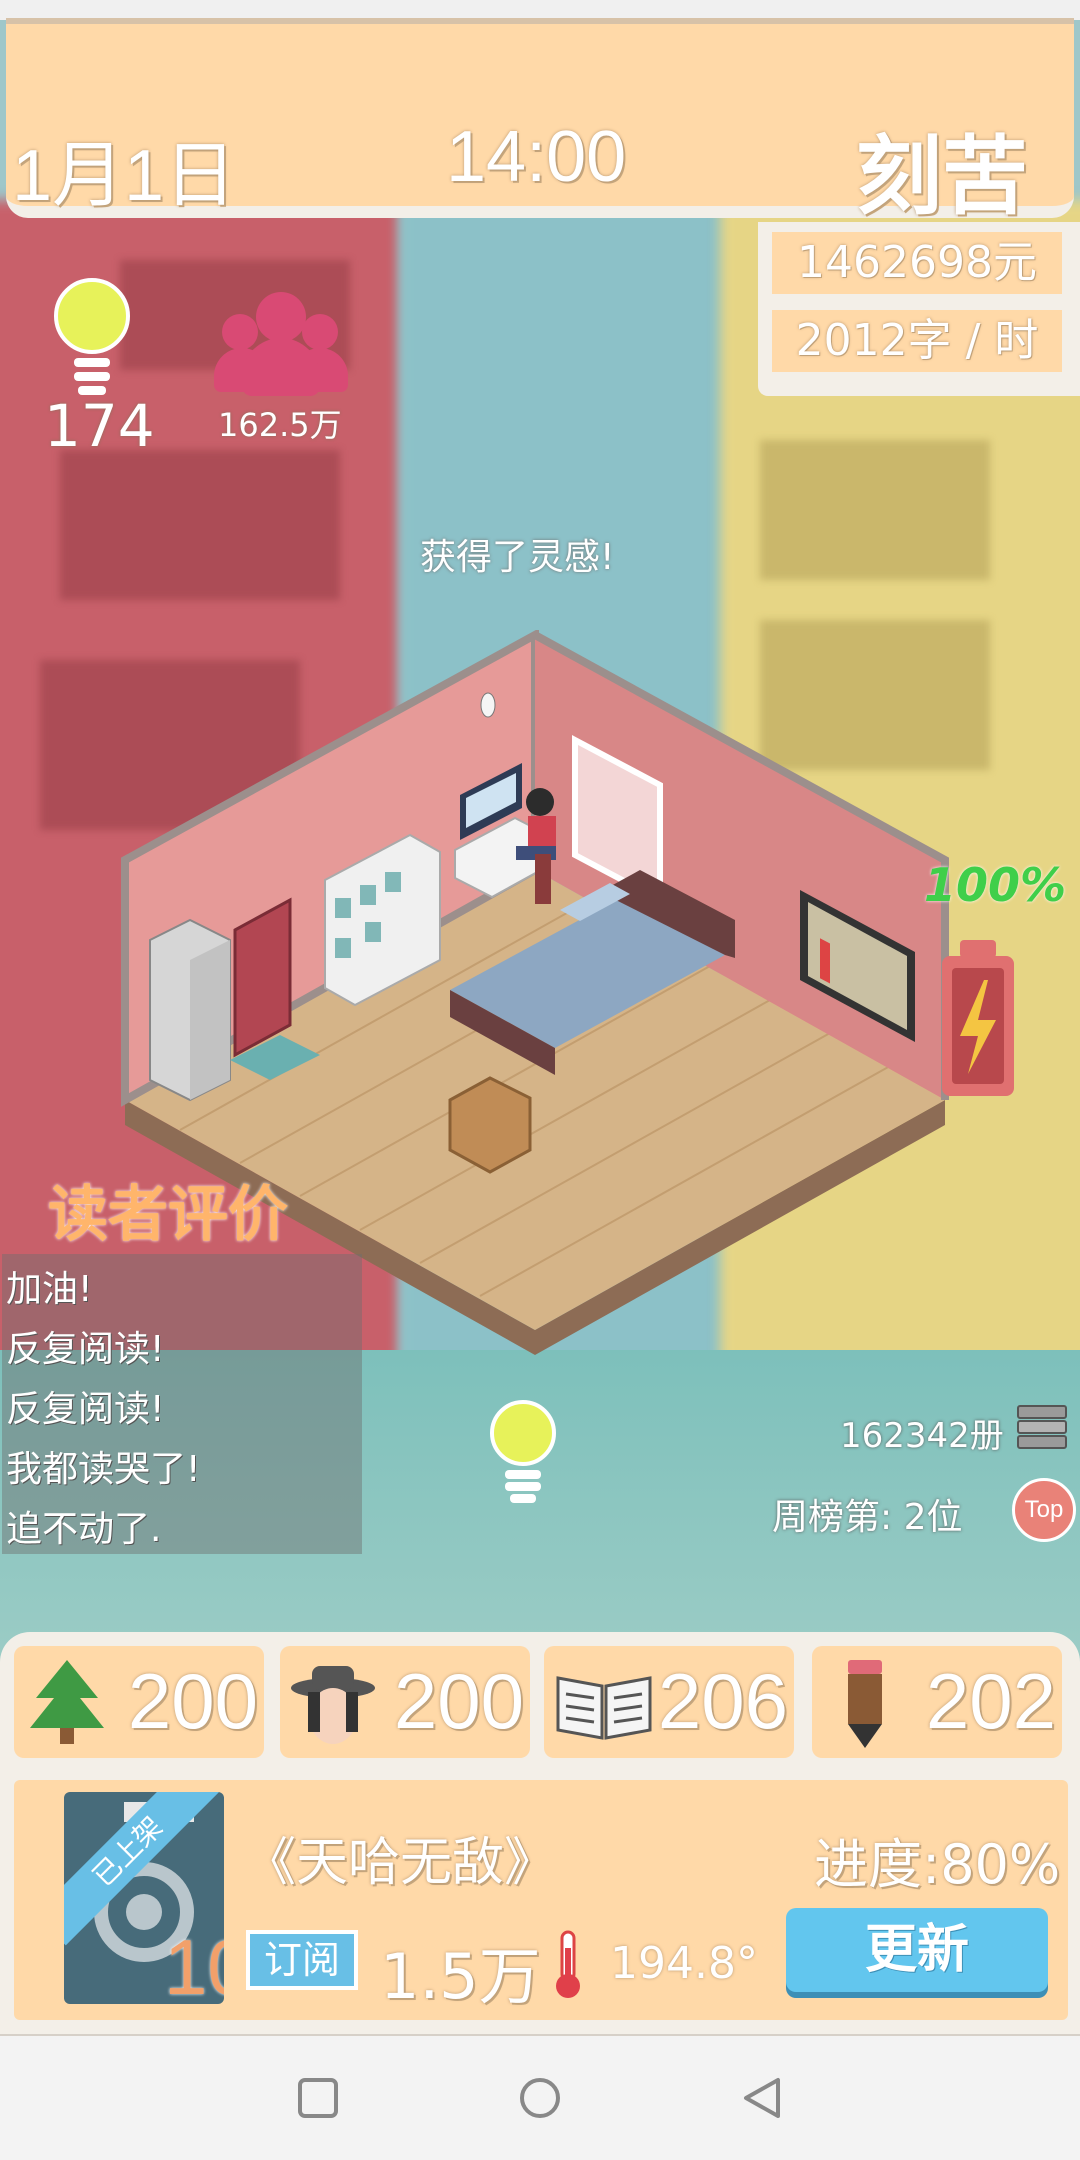 The width and height of the screenshot is (1080, 2160). I want to click on update-button: 更新, so click(917, 1950).